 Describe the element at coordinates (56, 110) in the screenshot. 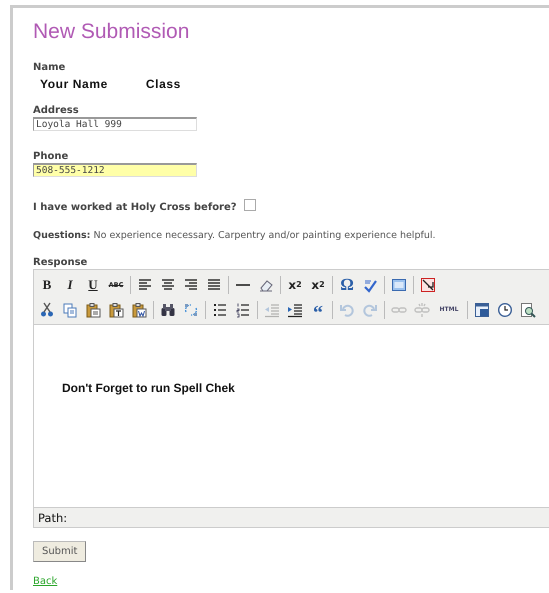

I see `field-label: Address` at that location.